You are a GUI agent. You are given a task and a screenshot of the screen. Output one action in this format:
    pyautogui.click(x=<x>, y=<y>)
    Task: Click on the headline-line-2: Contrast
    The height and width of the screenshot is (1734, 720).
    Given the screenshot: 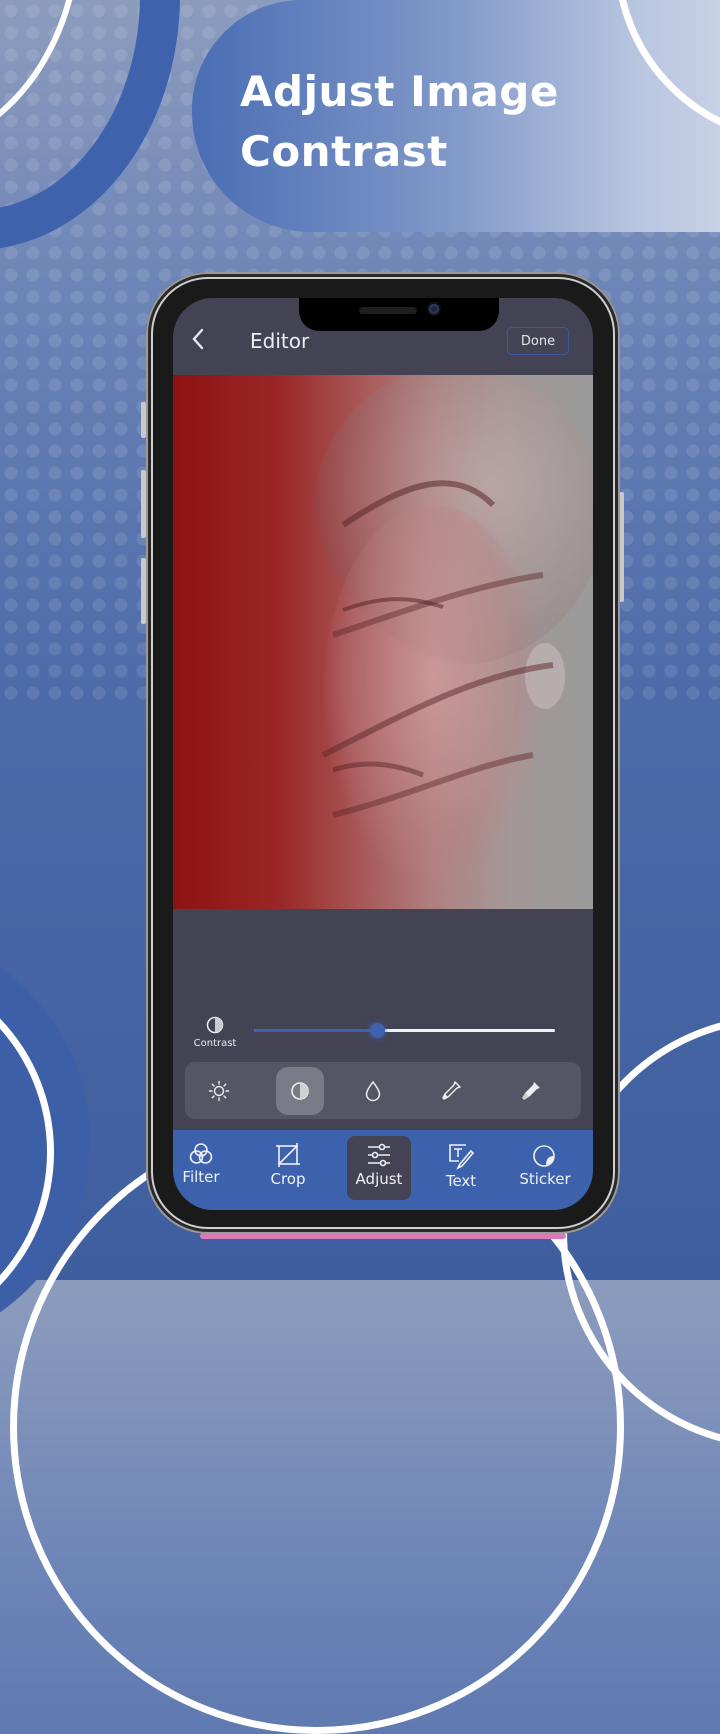 What is the action you would take?
    pyautogui.click(x=344, y=151)
    